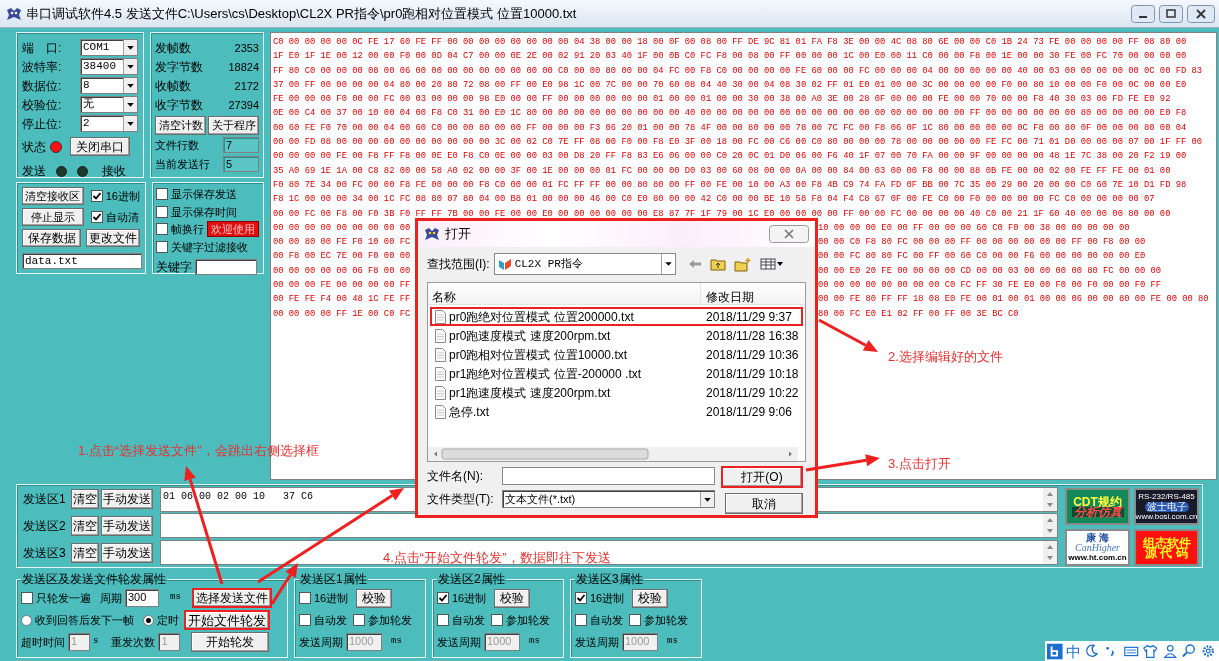 This screenshot has width=1219, height=661. I want to click on open-button: 打开(O), so click(762, 477).